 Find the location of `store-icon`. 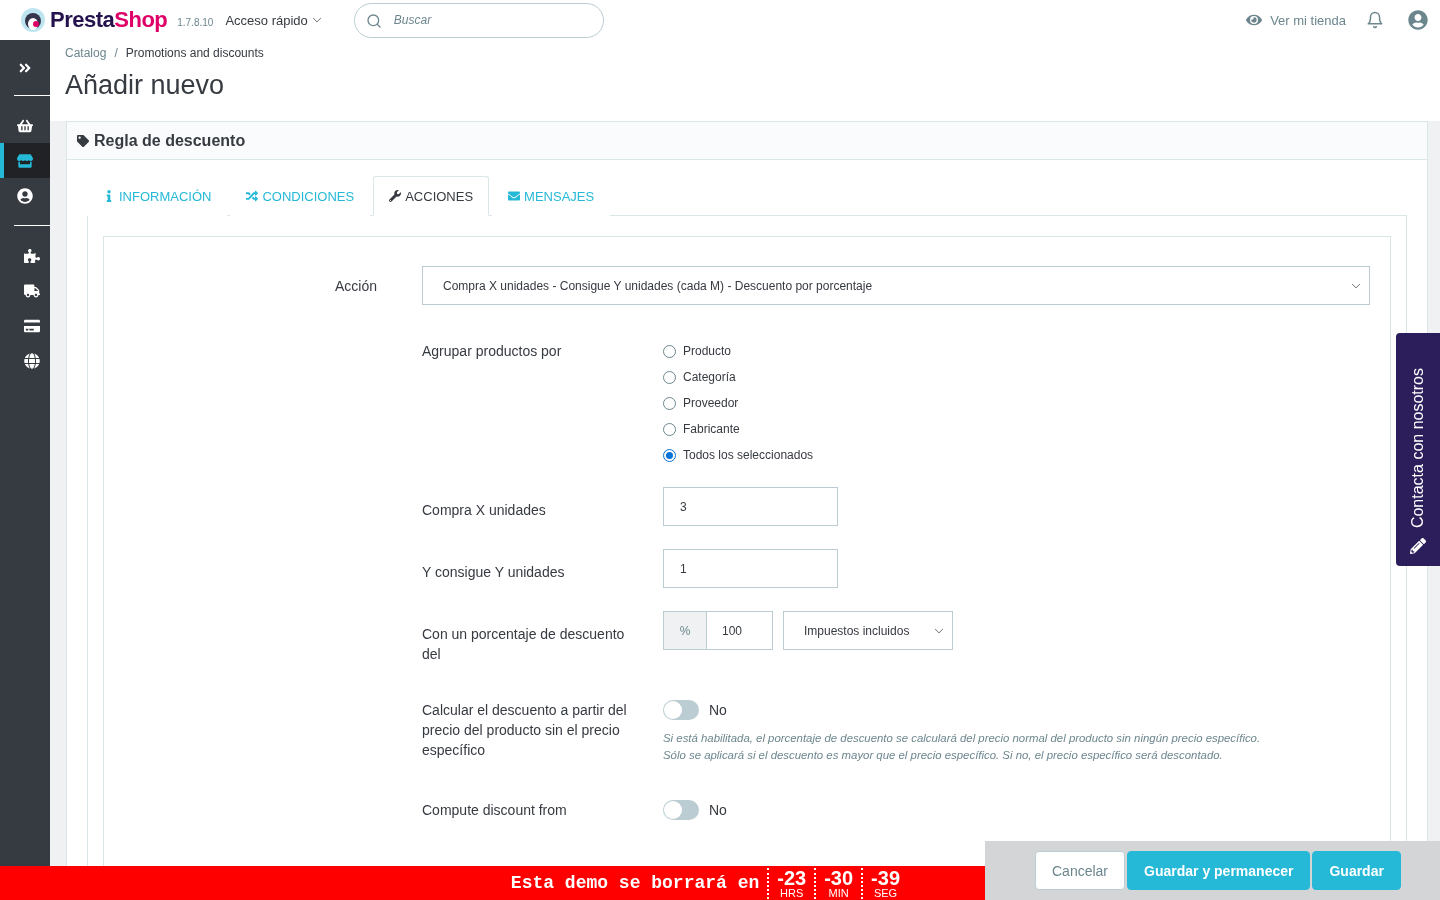

store-icon is located at coordinates (25, 160).